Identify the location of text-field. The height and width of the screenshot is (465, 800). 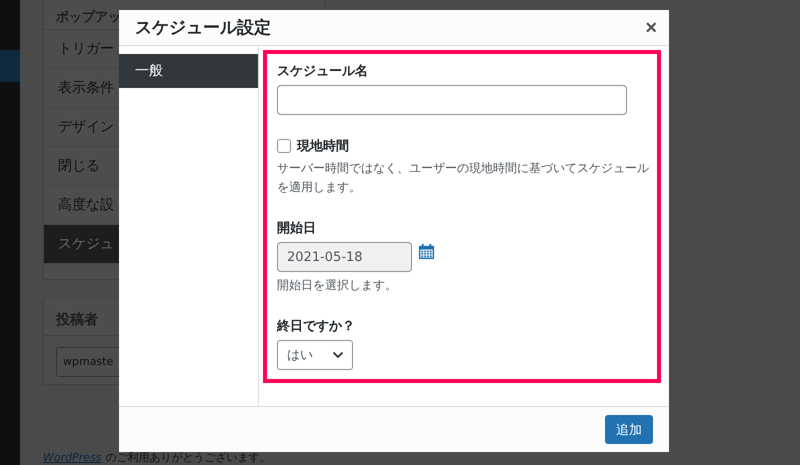
(452, 100).